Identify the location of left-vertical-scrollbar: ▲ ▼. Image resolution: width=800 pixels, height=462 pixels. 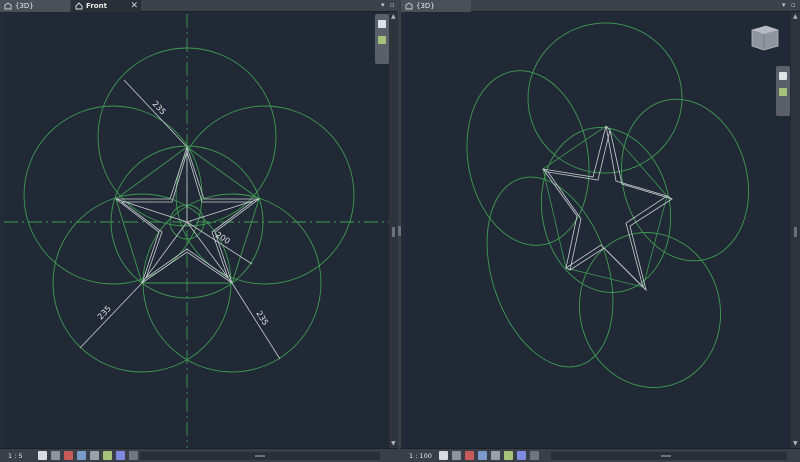
(393, 230).